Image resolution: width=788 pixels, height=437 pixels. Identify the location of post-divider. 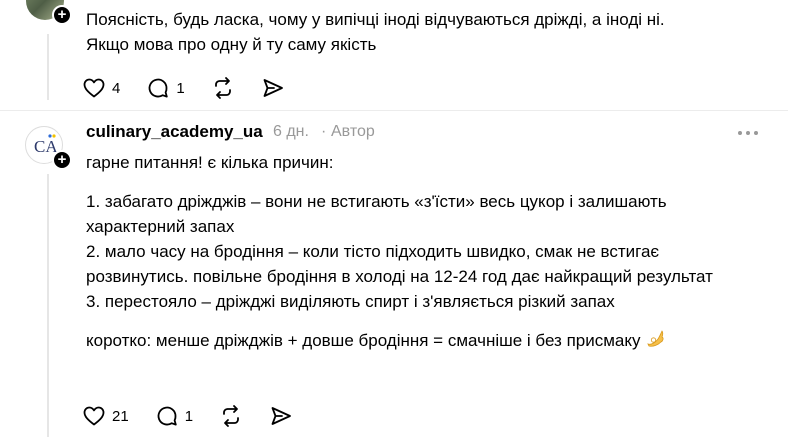
(394, 110).